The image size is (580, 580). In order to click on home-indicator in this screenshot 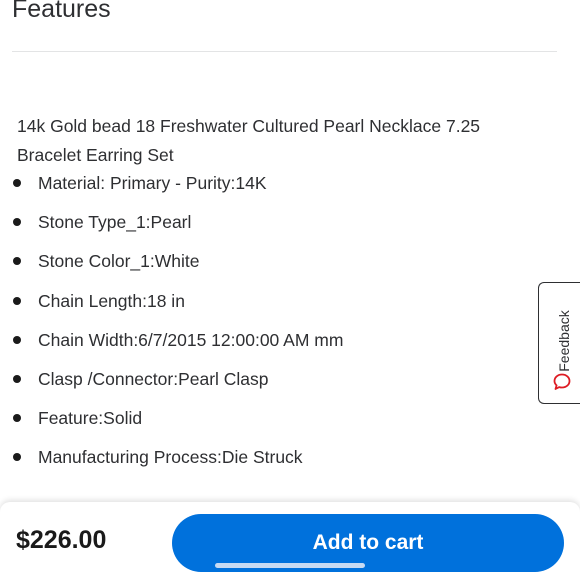, I will do `click(290, 565)`.